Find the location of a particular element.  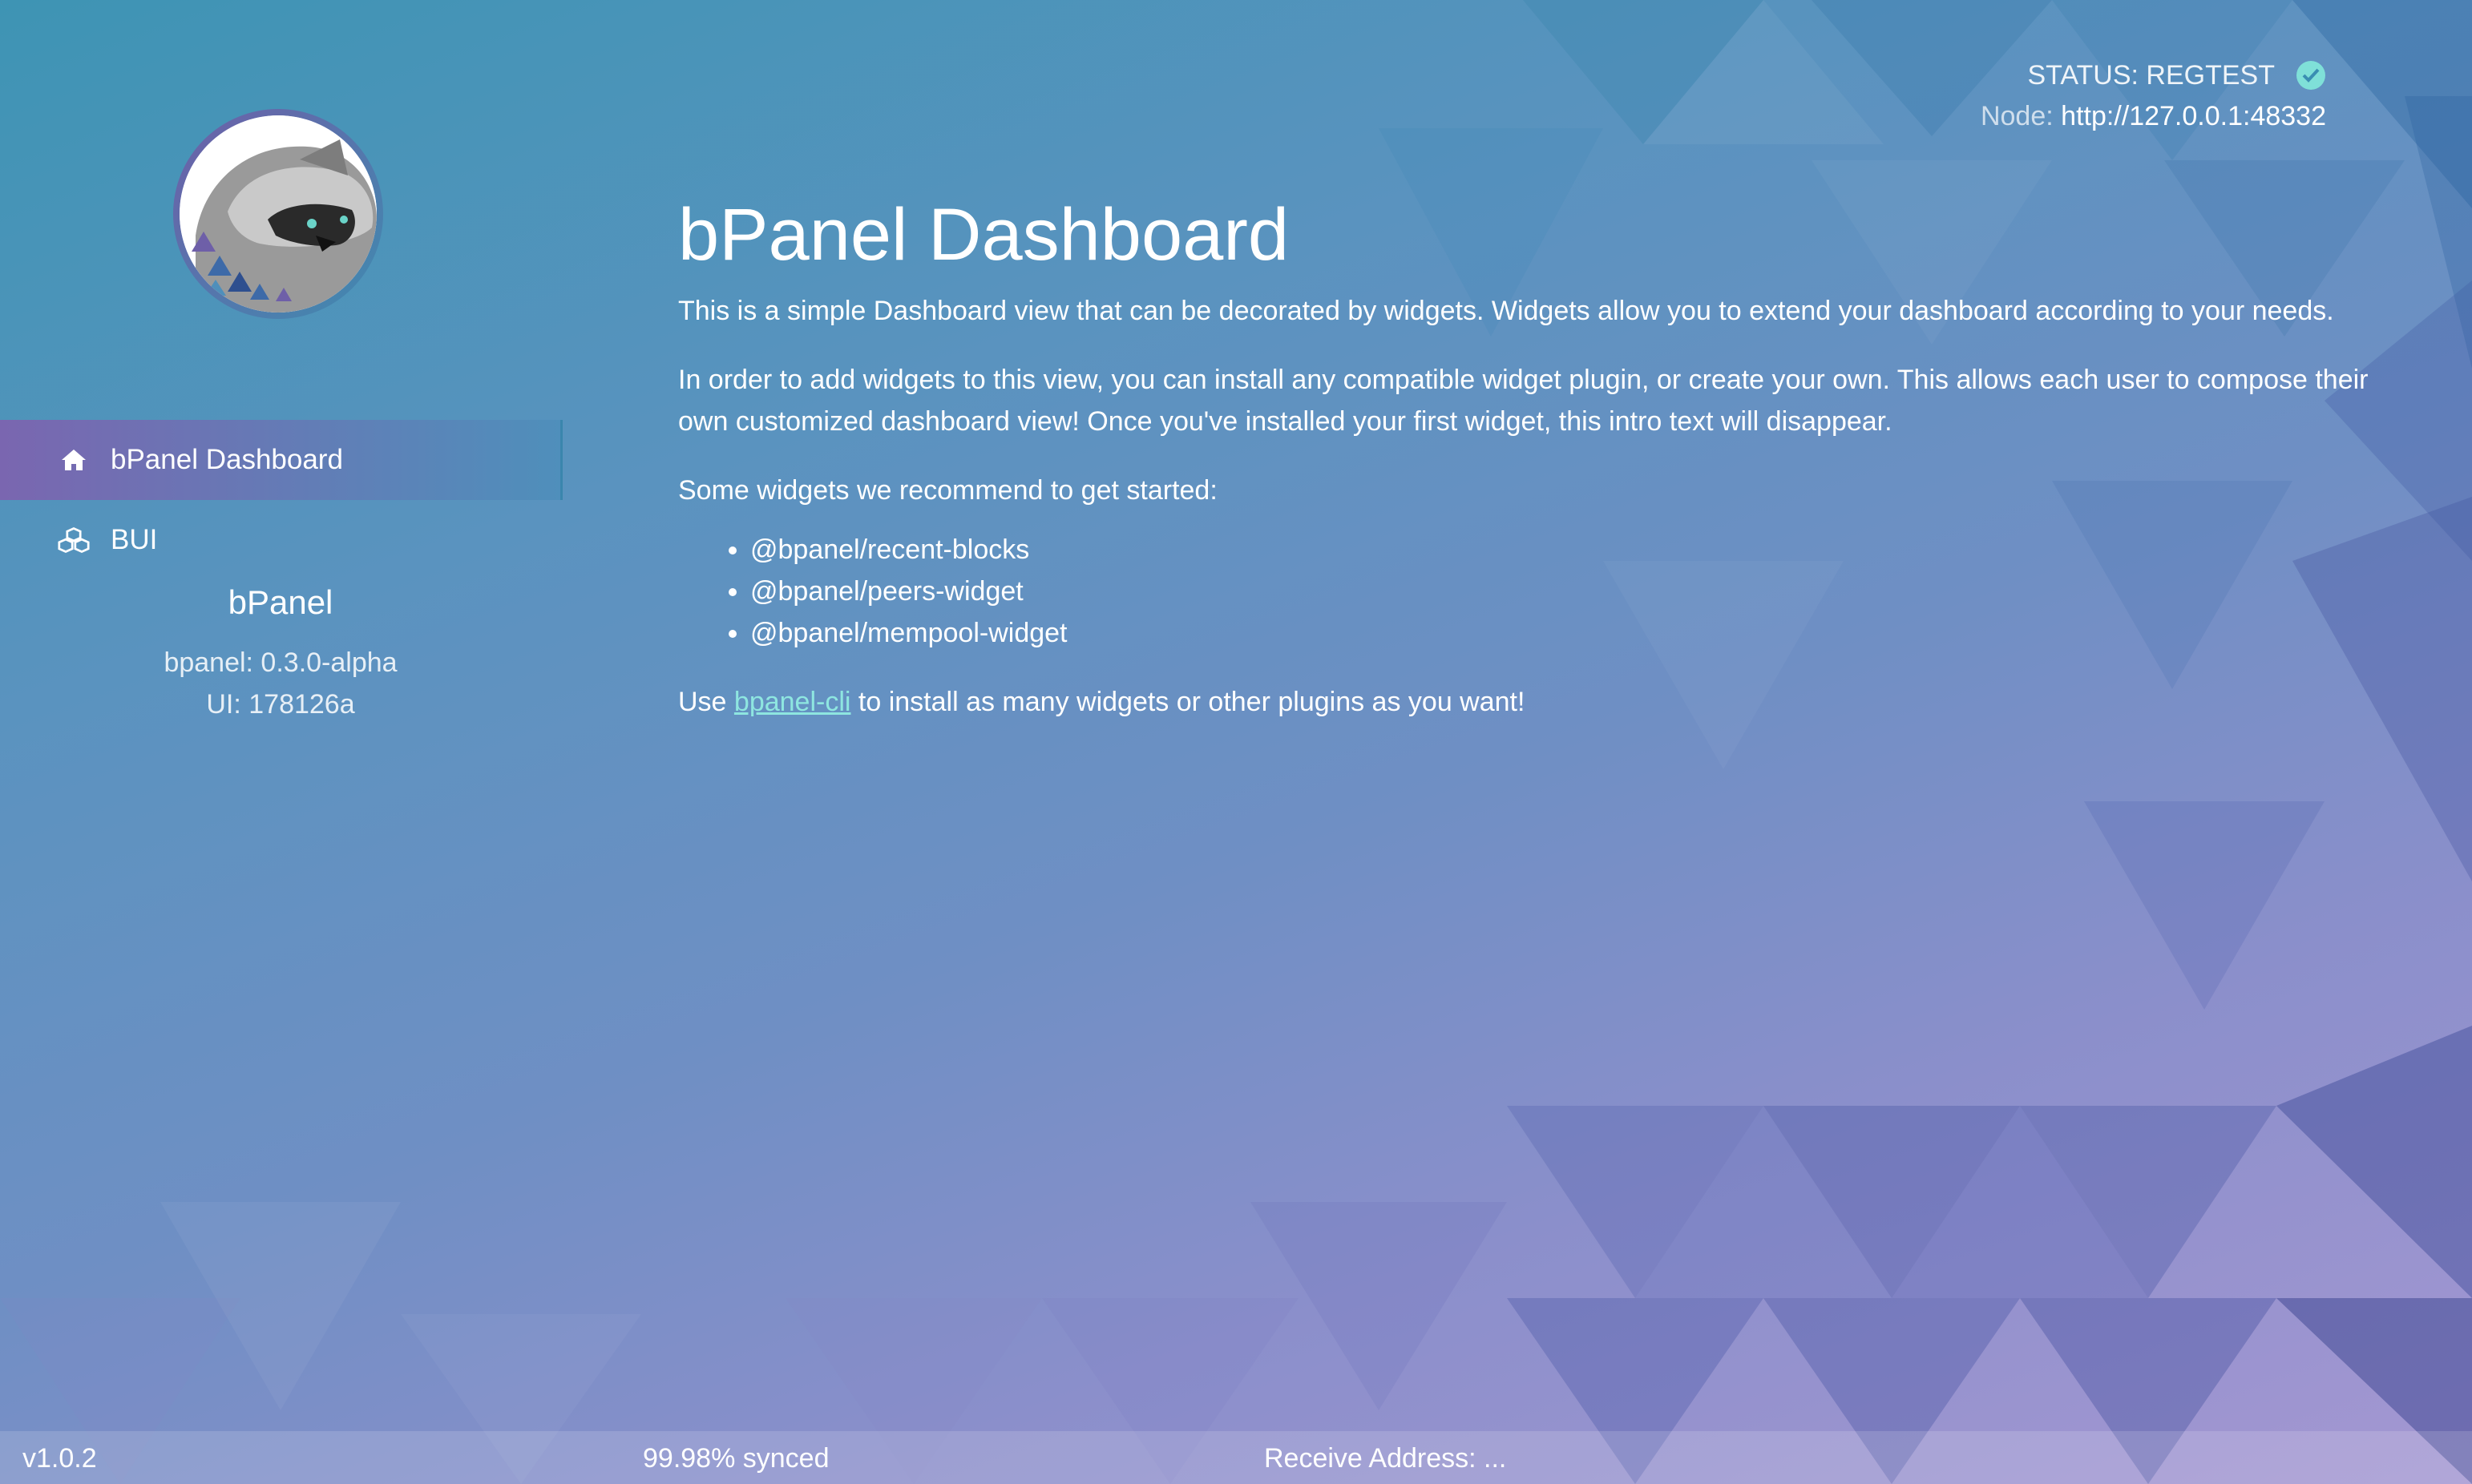

sidebar-item-dashboard: bPanel Dashboard is located at coordinates (281, 460).